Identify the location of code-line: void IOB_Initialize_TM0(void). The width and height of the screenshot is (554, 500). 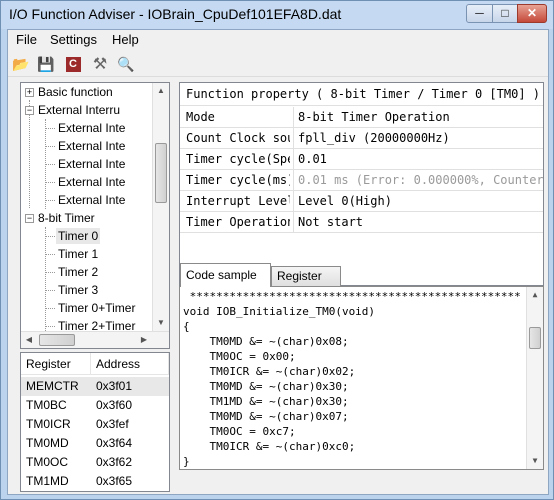
(279, 311).